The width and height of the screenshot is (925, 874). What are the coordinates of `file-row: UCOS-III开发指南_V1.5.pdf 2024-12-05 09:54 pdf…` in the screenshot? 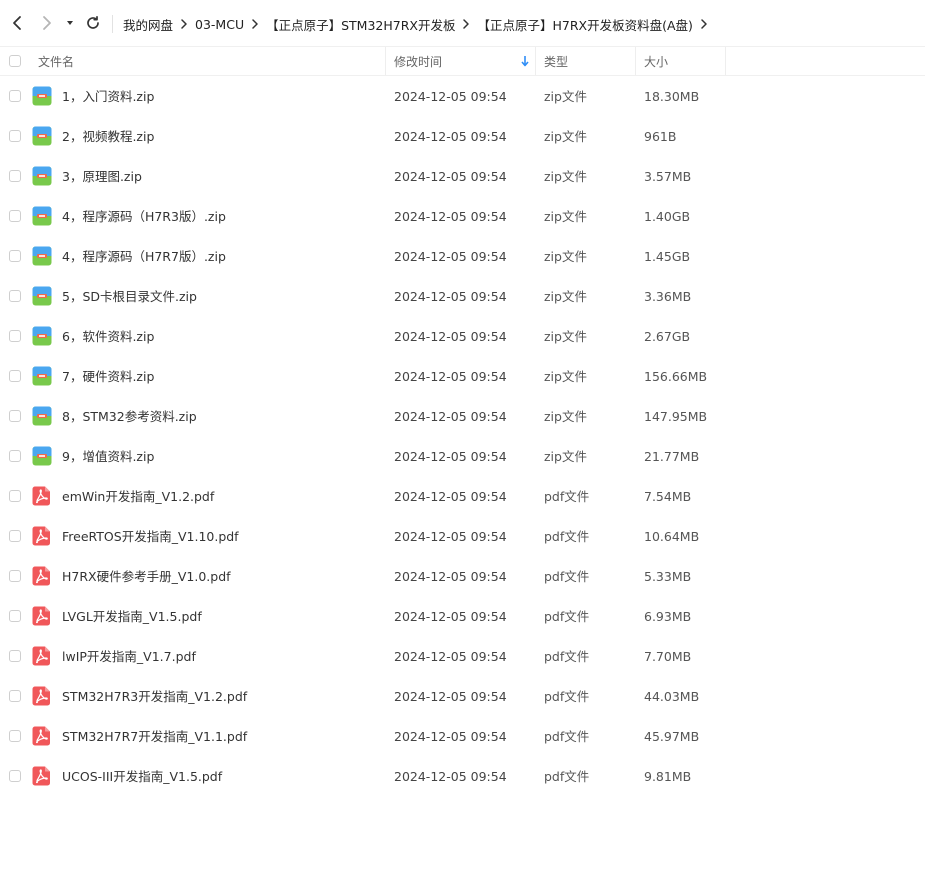 It's located at (462, 777).